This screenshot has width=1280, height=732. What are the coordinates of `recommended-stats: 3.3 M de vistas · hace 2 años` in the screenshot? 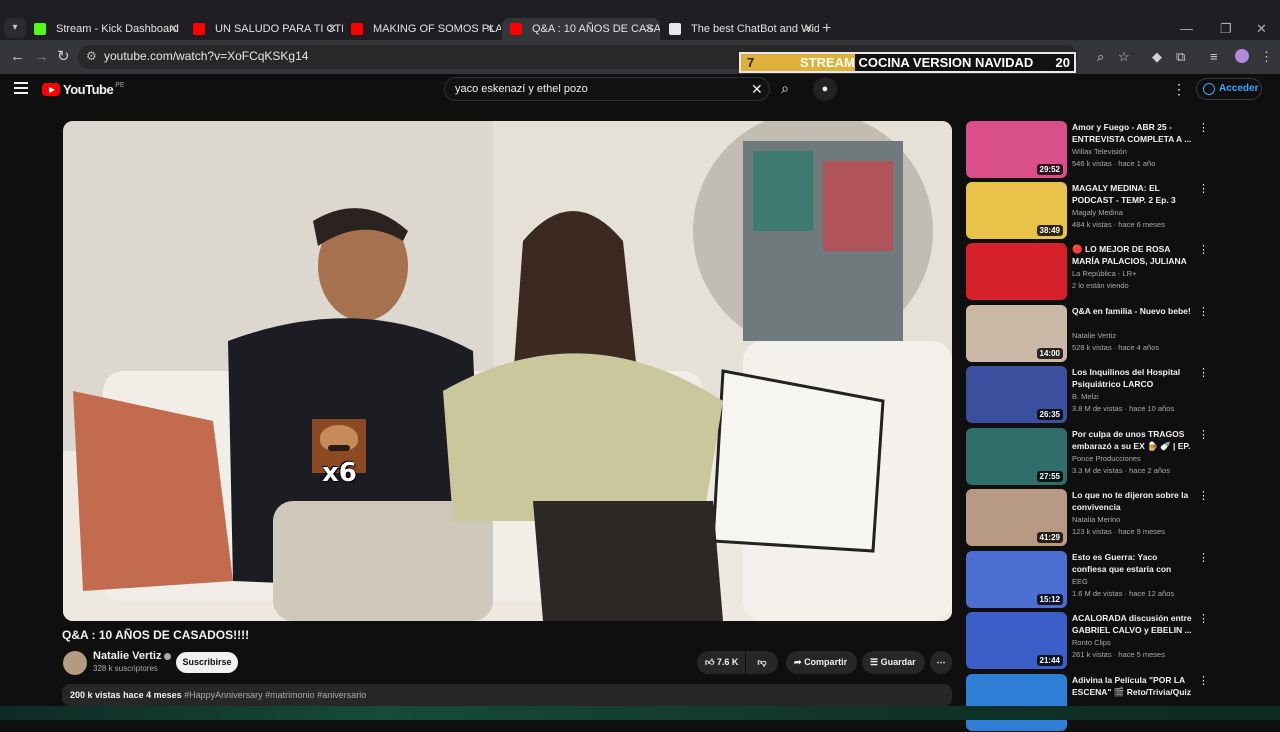 It's located at (1121, 470).